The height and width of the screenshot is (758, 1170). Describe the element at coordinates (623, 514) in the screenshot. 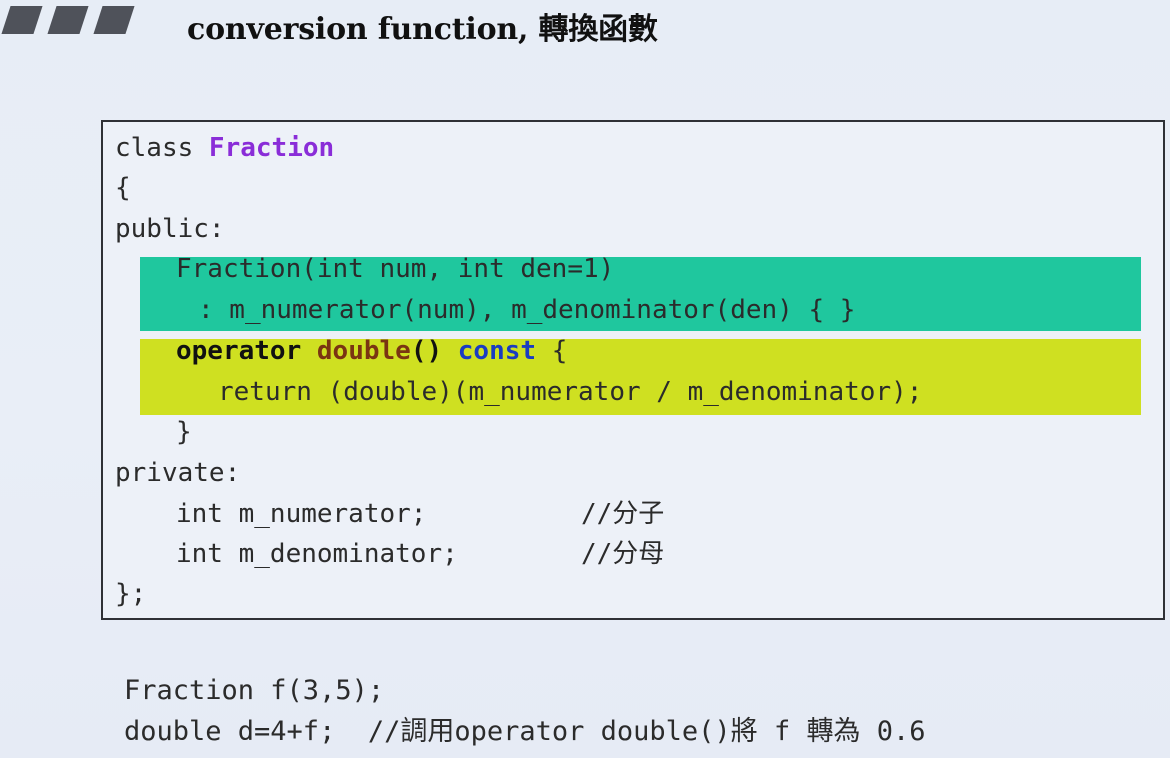

I see `numerator-comment: //分子` at that location.